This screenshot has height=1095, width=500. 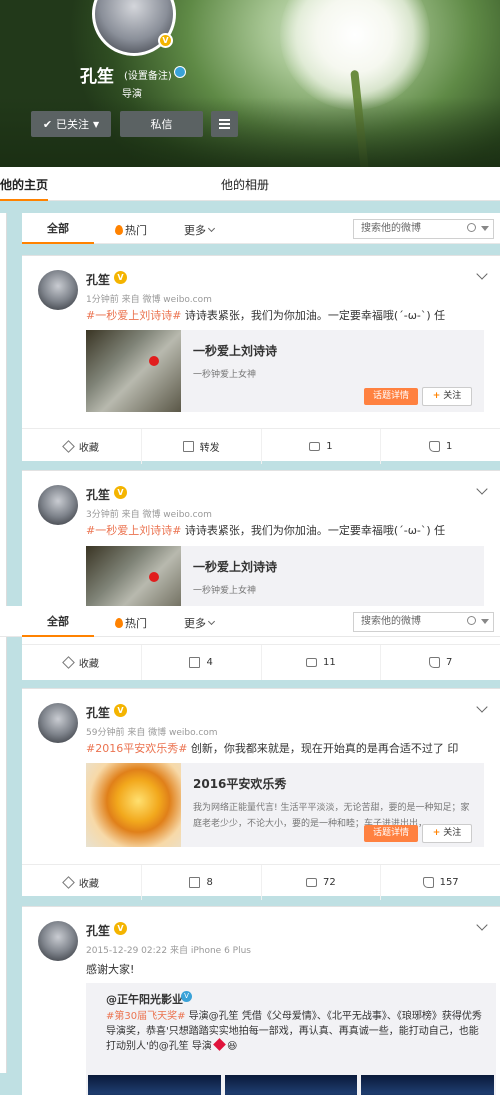 I want to click on menu-icon, so click(x=224, y=120).